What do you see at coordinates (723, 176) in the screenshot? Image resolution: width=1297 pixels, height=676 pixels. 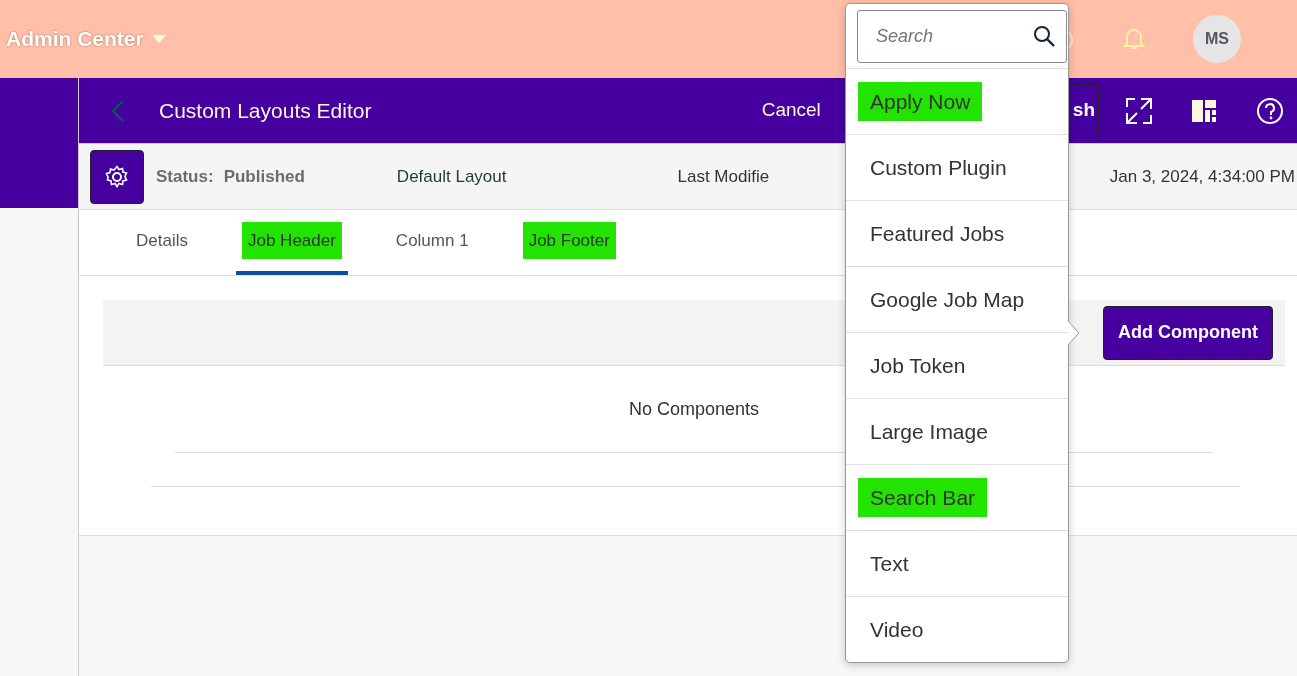 I see `last-modified-label: Last Modifie` at bounding box center [723, 176].